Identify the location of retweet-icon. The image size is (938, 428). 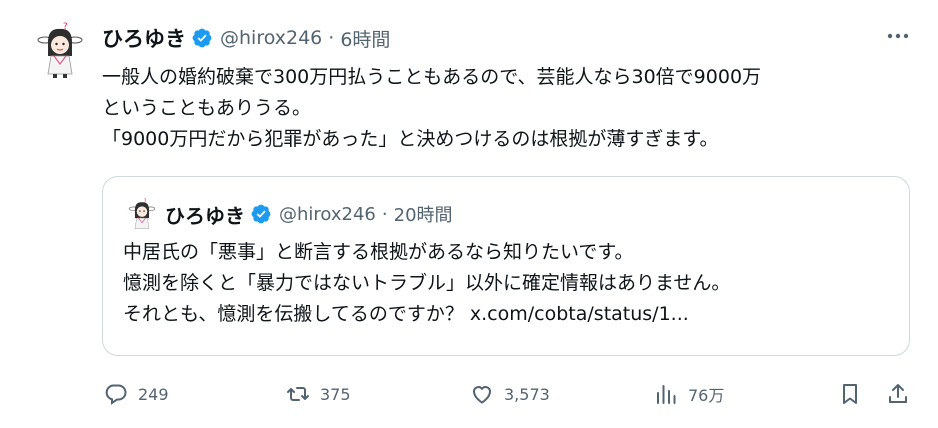
(298, 394).